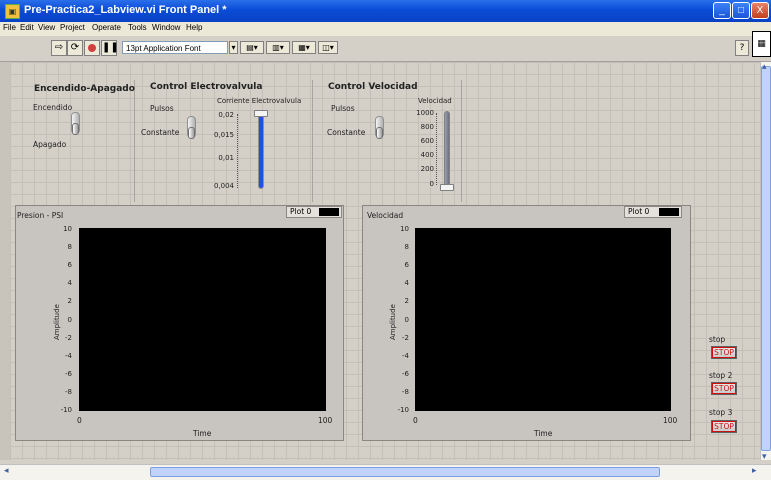 The image size is (771, 480). What do you see at coordinates (66, 410) in the screenshot?
I see `pressure-y-tick: -10` at bounding box center [66, 410].